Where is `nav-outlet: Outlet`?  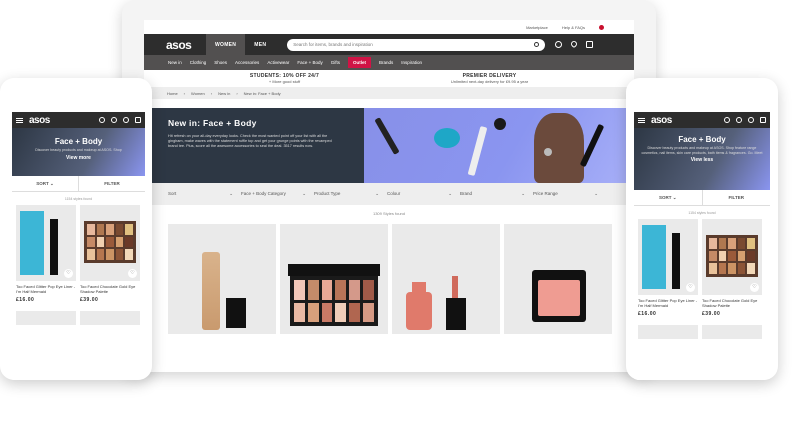
nav-outlet: Outlet is located at coordinates (359, 62).